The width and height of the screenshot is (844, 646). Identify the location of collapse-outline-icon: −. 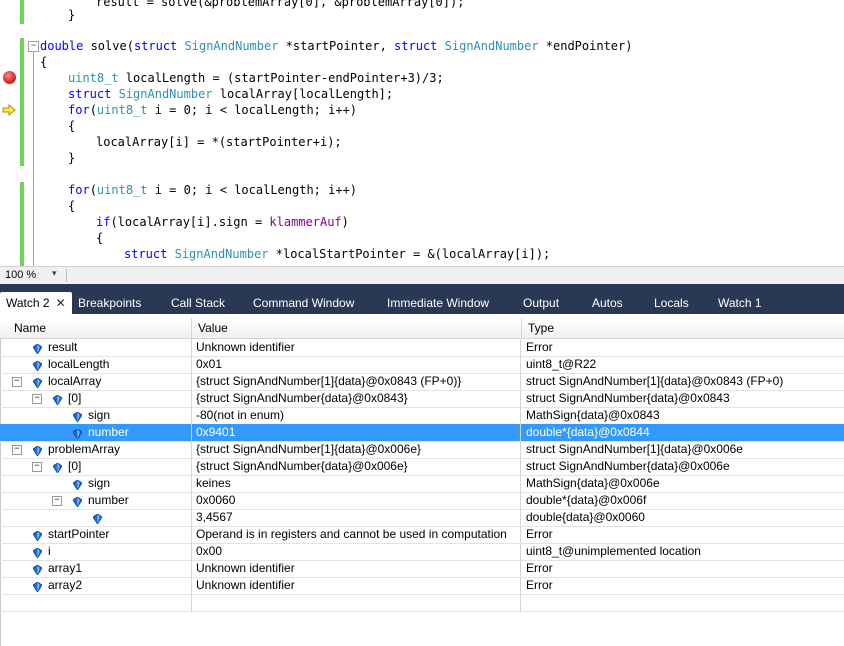
(33, 46).